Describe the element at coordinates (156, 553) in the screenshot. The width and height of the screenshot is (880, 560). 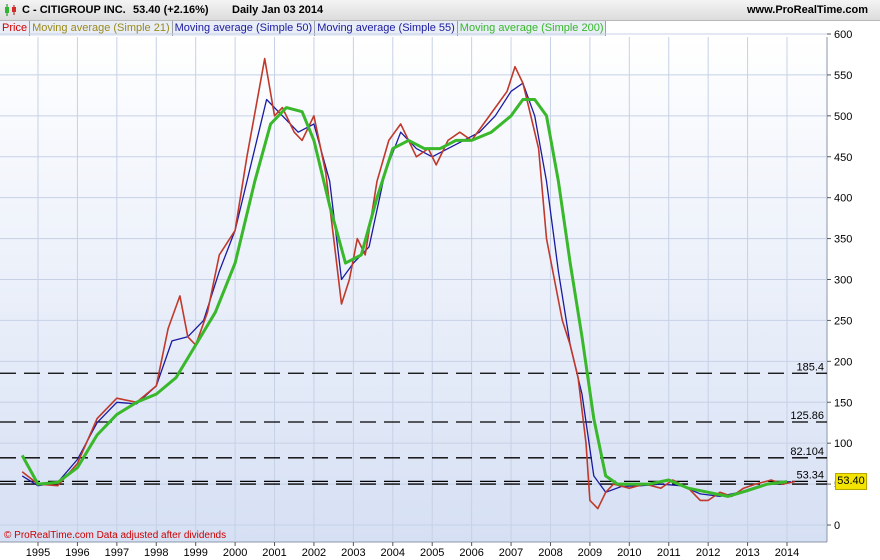
I see `x-tick-label: 1998` at that location.